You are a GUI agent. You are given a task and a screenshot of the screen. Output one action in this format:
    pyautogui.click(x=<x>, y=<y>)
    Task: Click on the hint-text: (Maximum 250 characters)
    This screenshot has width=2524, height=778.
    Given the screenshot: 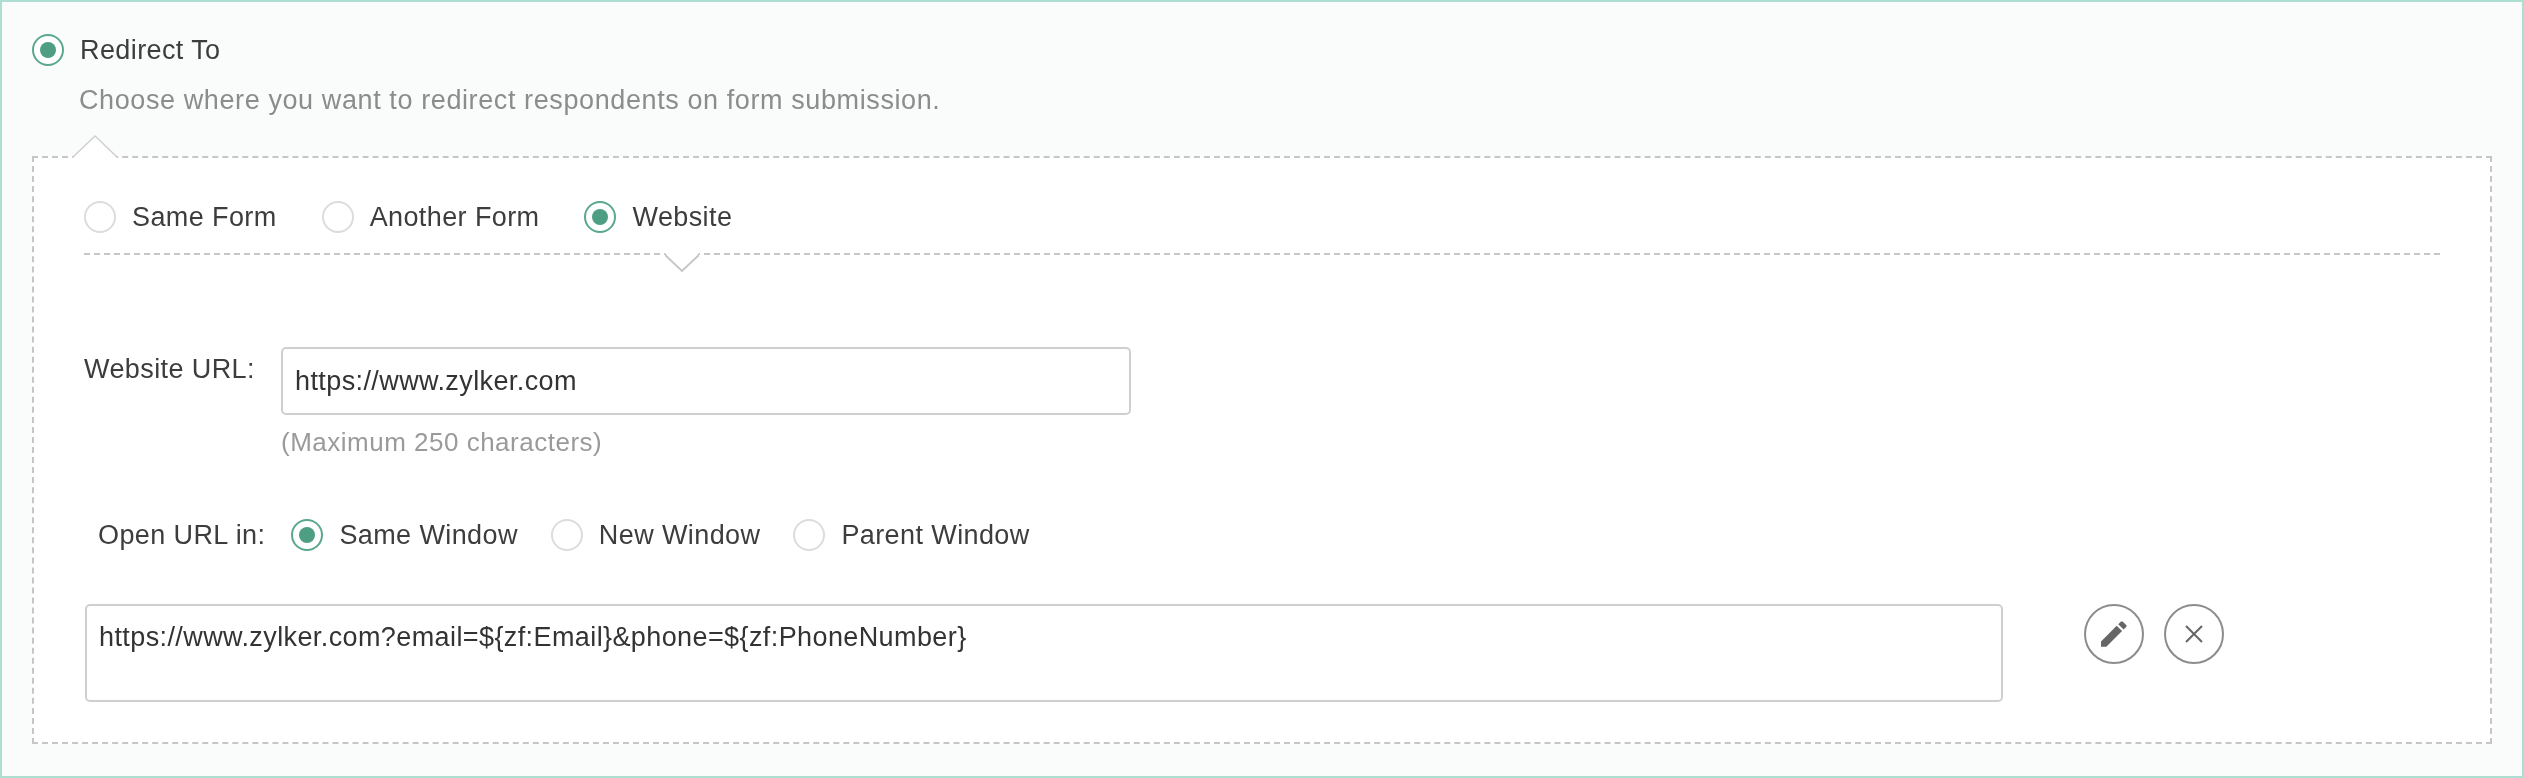 What is the action you would take?
    pyautogui.click(x=442, y=442)
    